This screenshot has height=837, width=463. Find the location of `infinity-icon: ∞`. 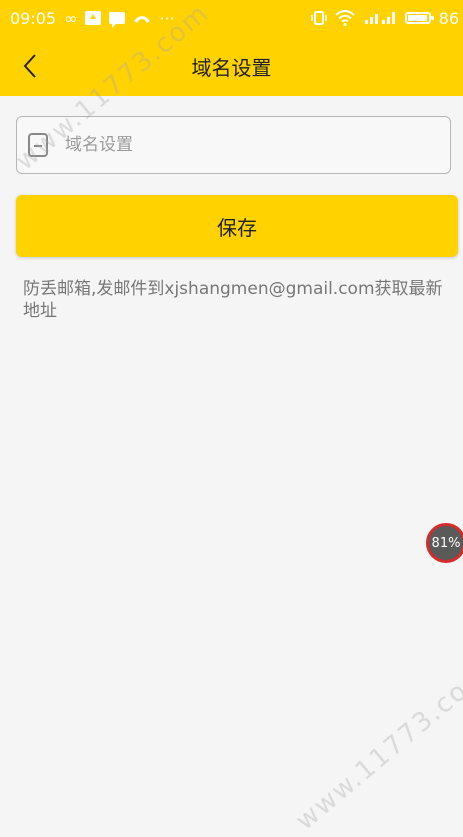

infinity-icon: ∞ is located at coordinates (71, 18).